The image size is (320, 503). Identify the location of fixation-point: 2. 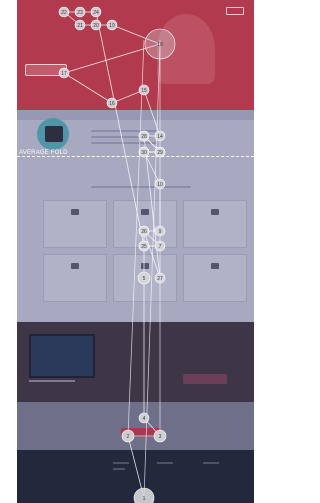
(128, 436).